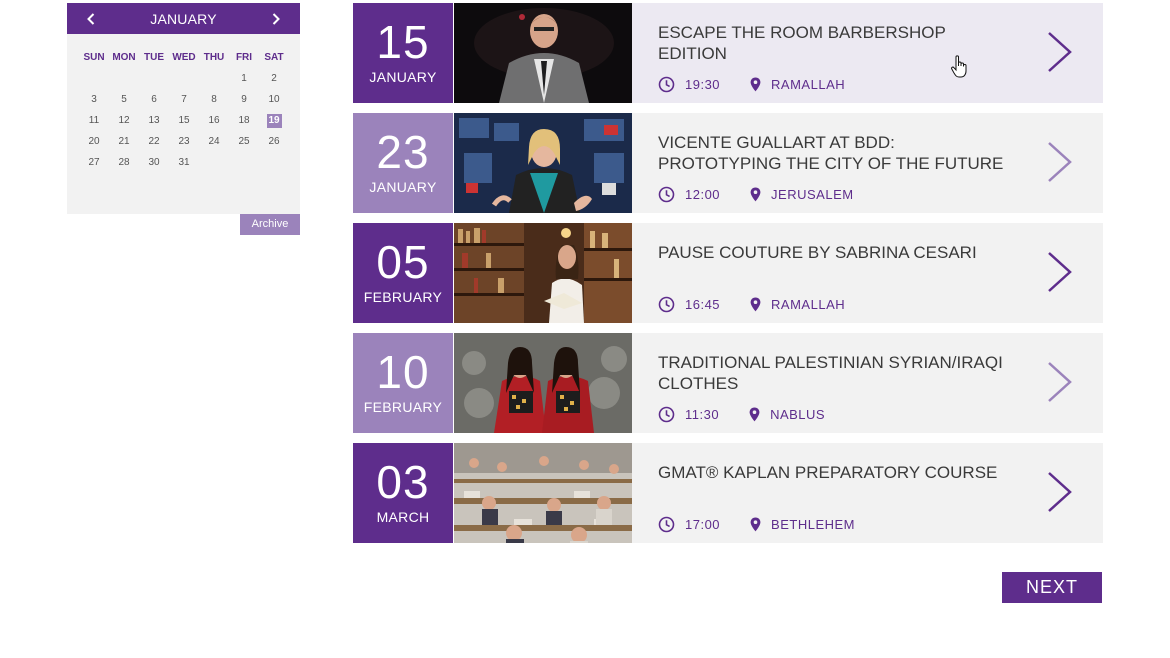 This screenshot has height=658, width=1170. I want to click on event-meta: 16:45 RAMALLAH, so click(751, 304).